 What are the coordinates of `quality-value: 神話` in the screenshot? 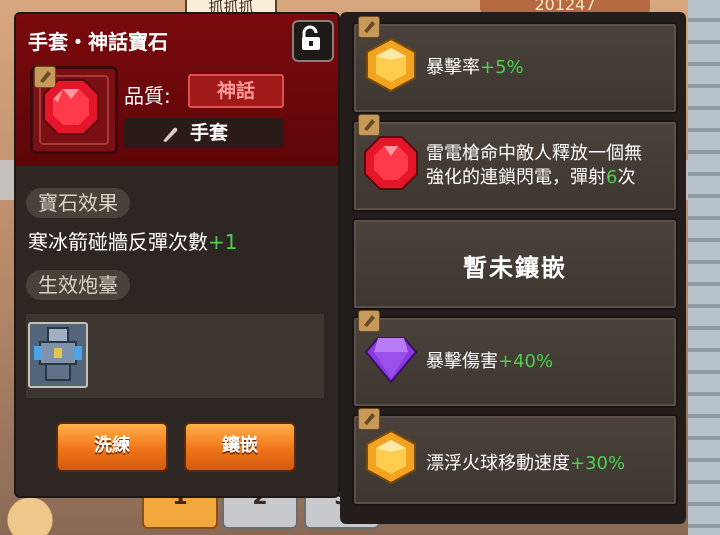 It's located at (236, 91).